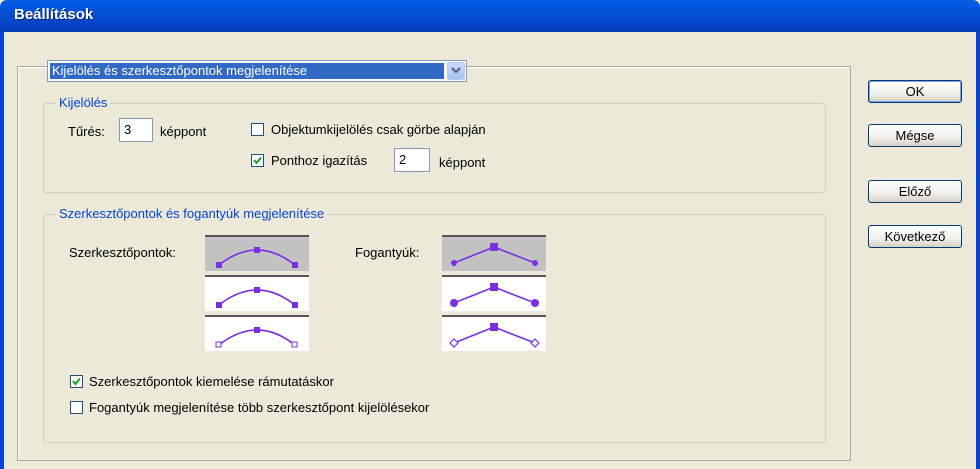 The height and width of the screenshot is (469, 980). I want to click on window-frame-left, so click(2, 250).